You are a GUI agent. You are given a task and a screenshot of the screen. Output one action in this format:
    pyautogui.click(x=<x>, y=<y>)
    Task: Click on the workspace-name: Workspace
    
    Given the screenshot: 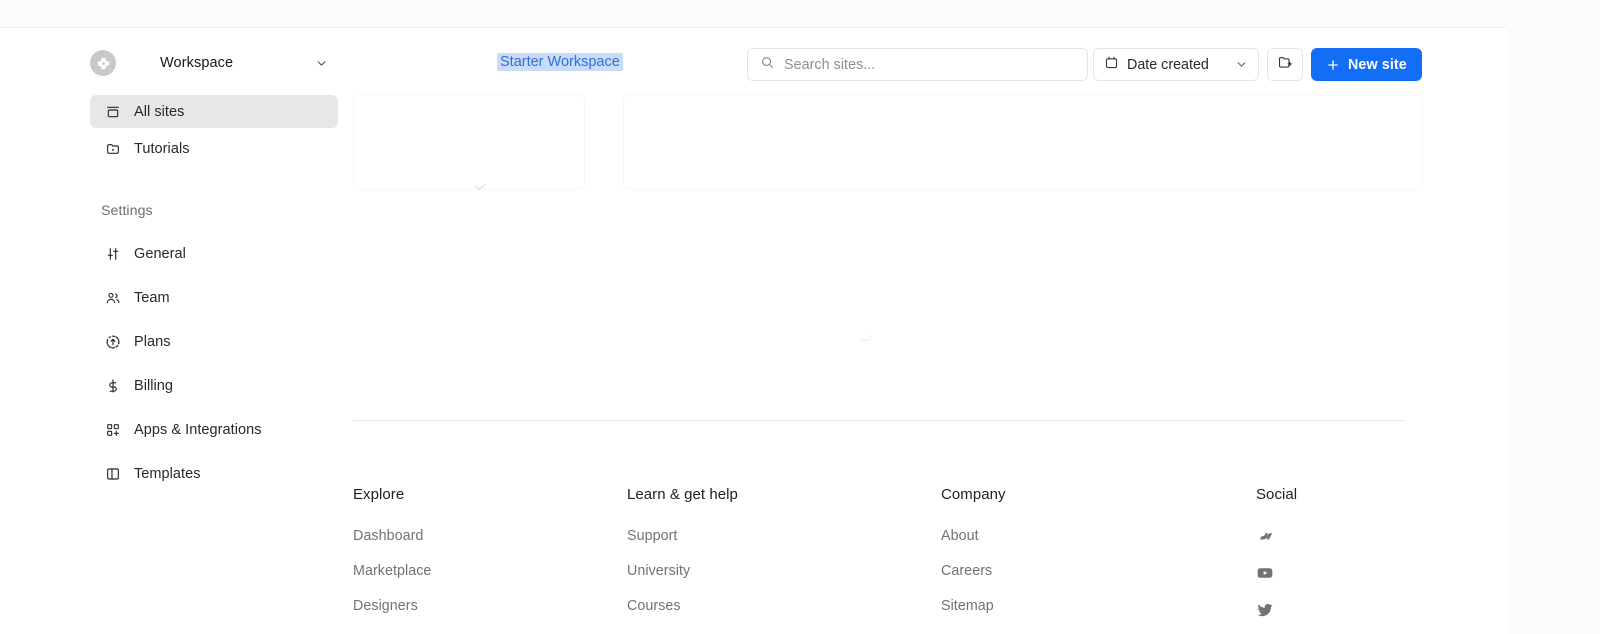 What is the action you would take?
    pyautogui.click(x=197, y=63)
    